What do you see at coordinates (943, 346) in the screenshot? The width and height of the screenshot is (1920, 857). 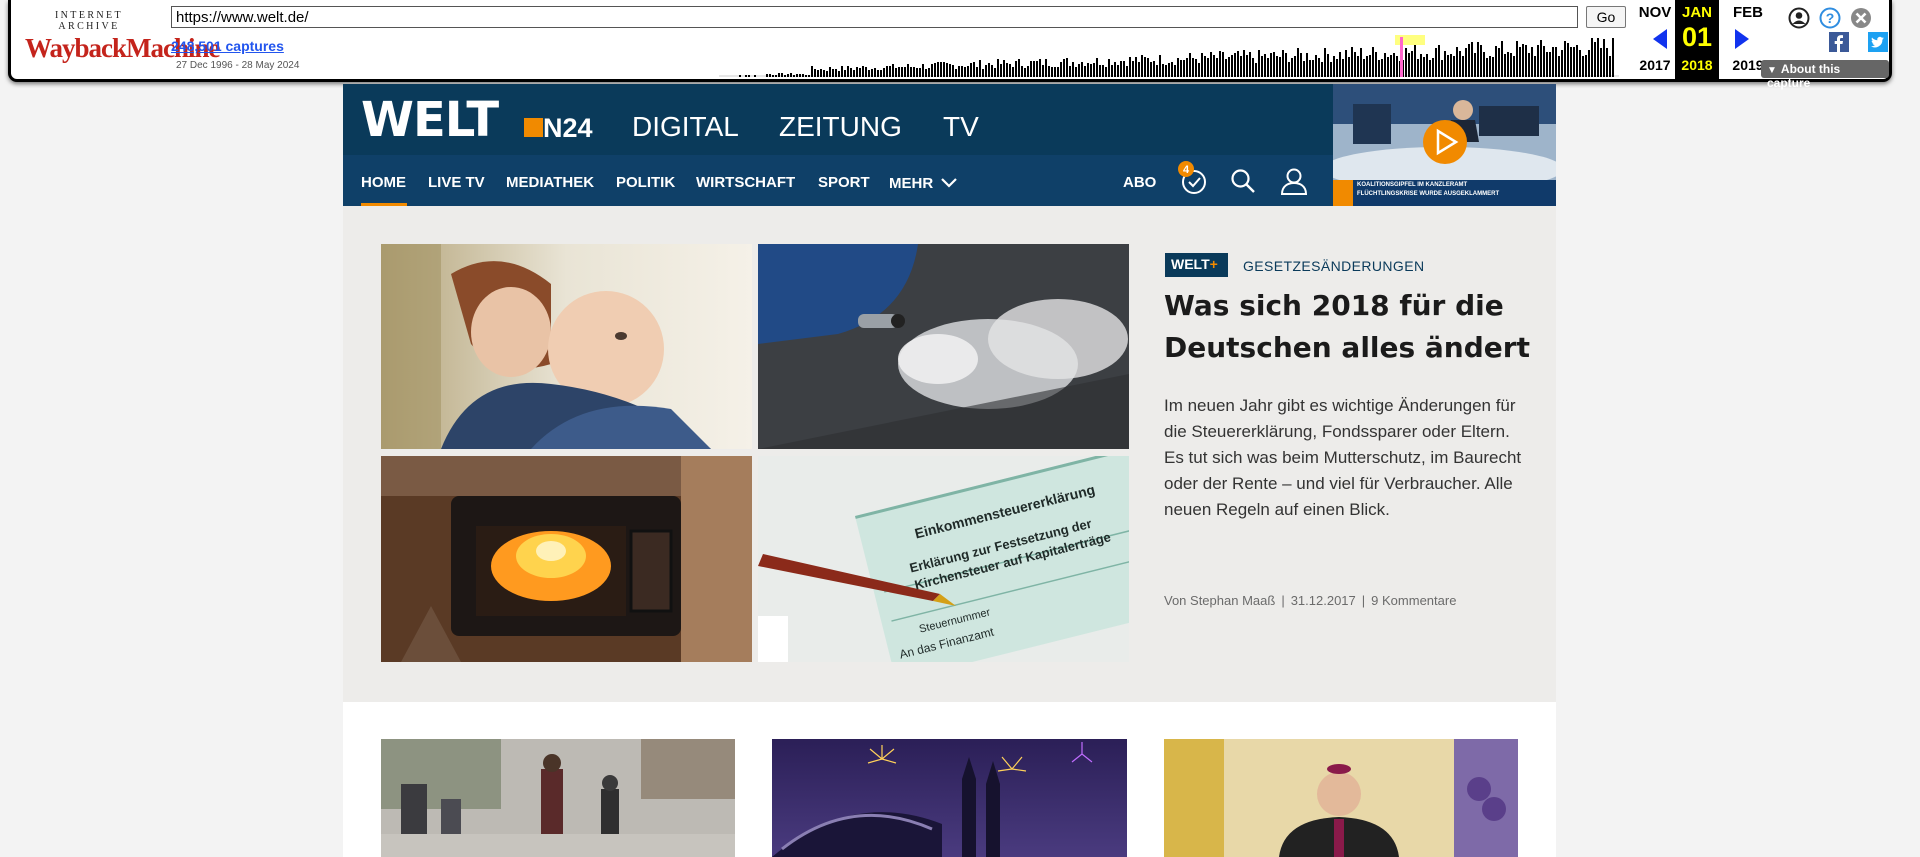 I see `car-exhaust-photo` at bounding box center [943, 346].